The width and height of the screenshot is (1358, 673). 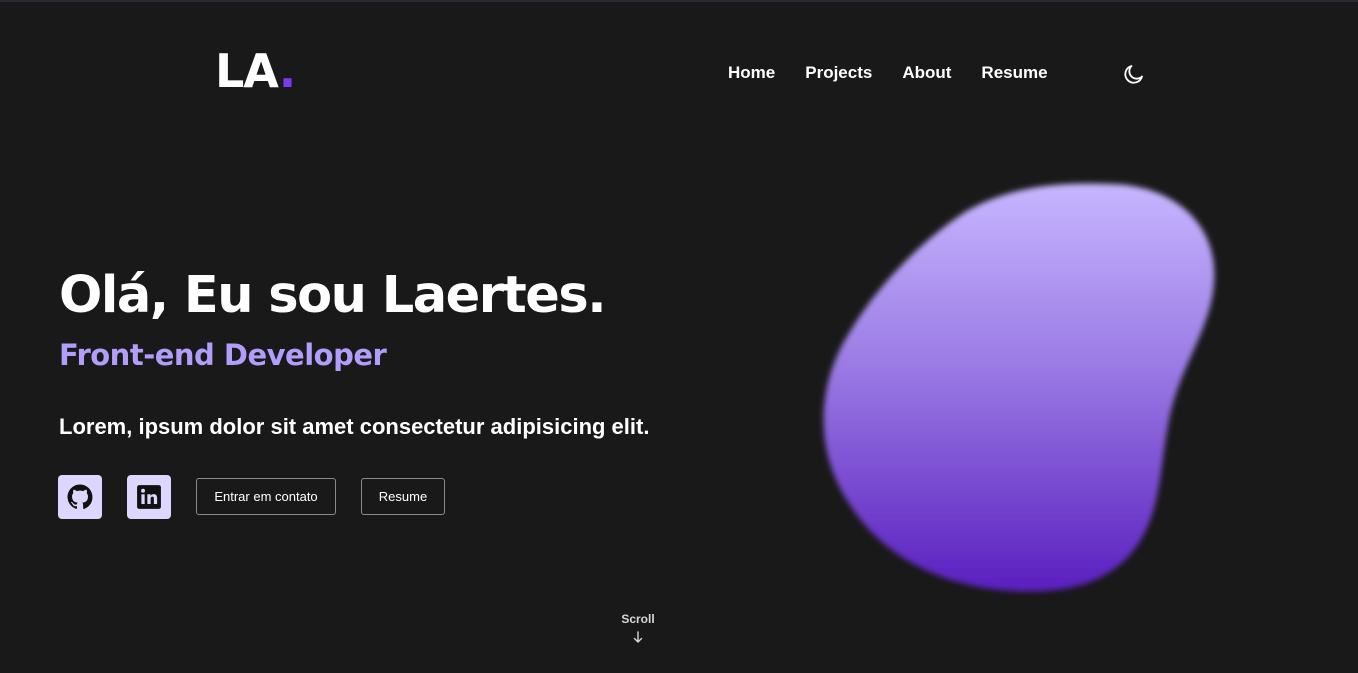 I want to click on linkedin-button, so click(x=149, y=497).